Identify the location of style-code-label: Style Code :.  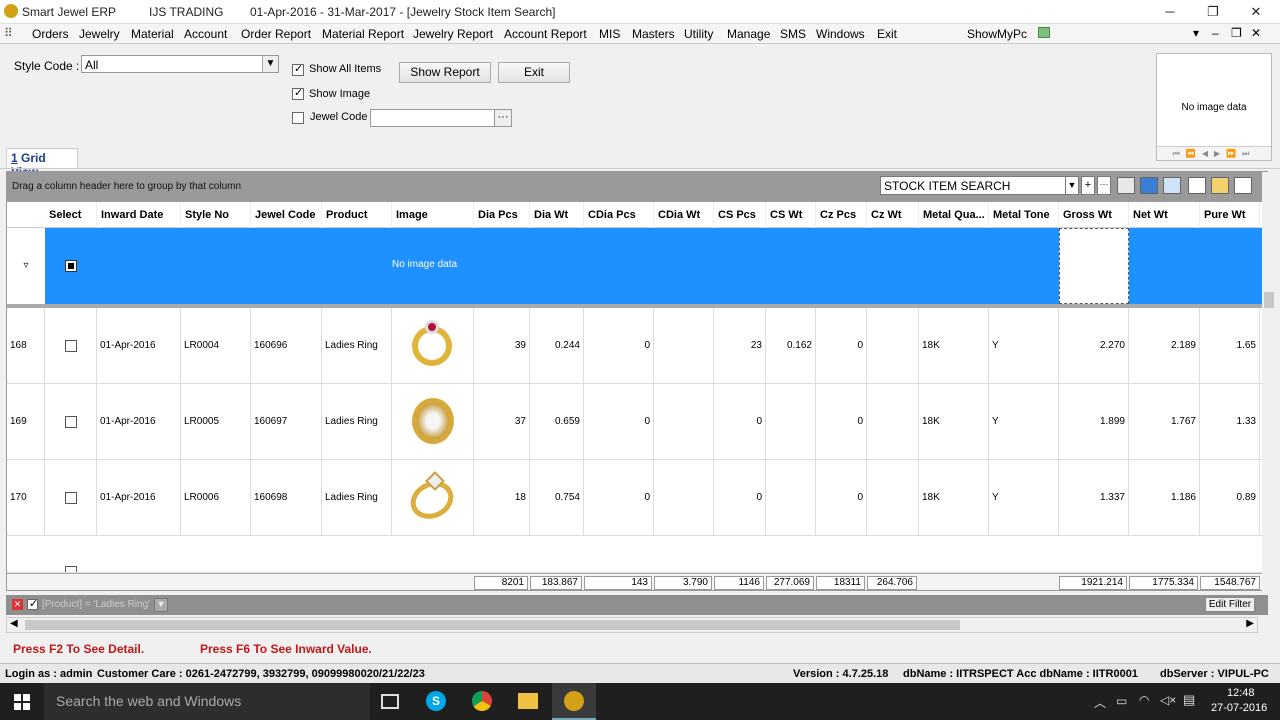
(47, 66).